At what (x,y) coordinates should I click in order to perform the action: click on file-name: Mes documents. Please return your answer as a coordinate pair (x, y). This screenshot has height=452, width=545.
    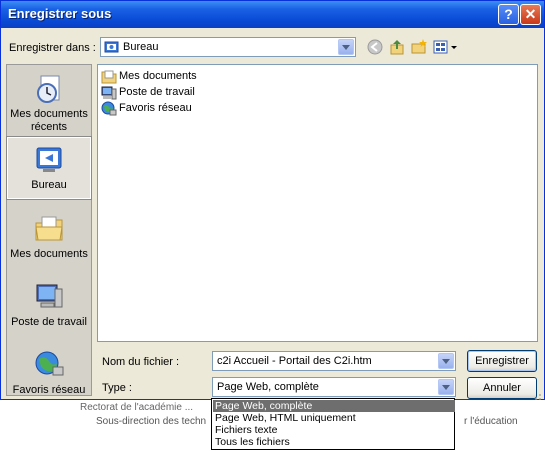
    Looking at the image, I should click on (158, 76).